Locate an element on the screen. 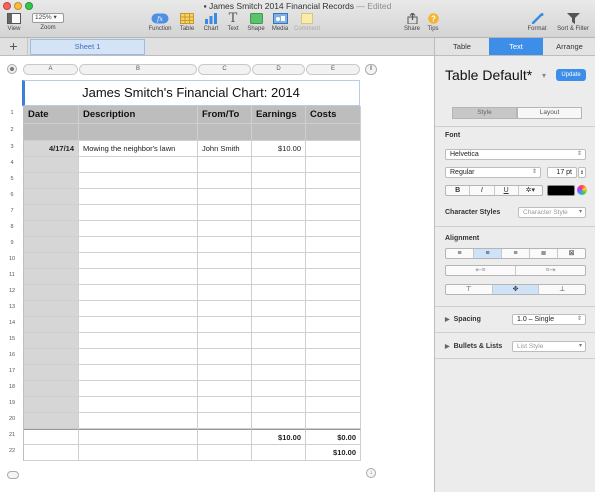 The width and height of the screenshot is (595, 492). font-size-field: 17 pt is located at coordinates (562, 172).